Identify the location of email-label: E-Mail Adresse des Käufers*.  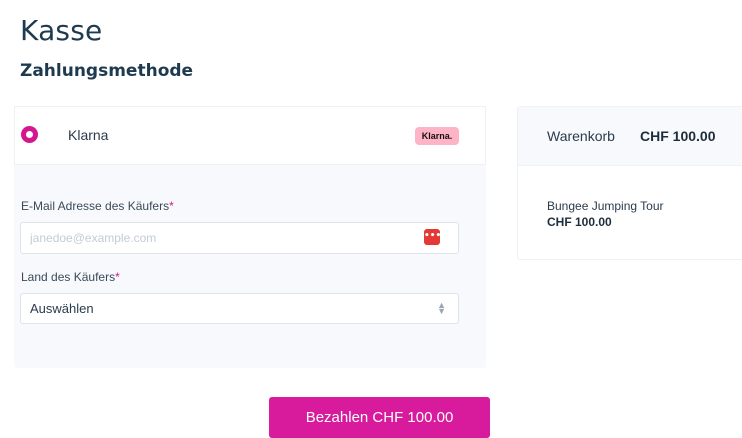
(97, 206).